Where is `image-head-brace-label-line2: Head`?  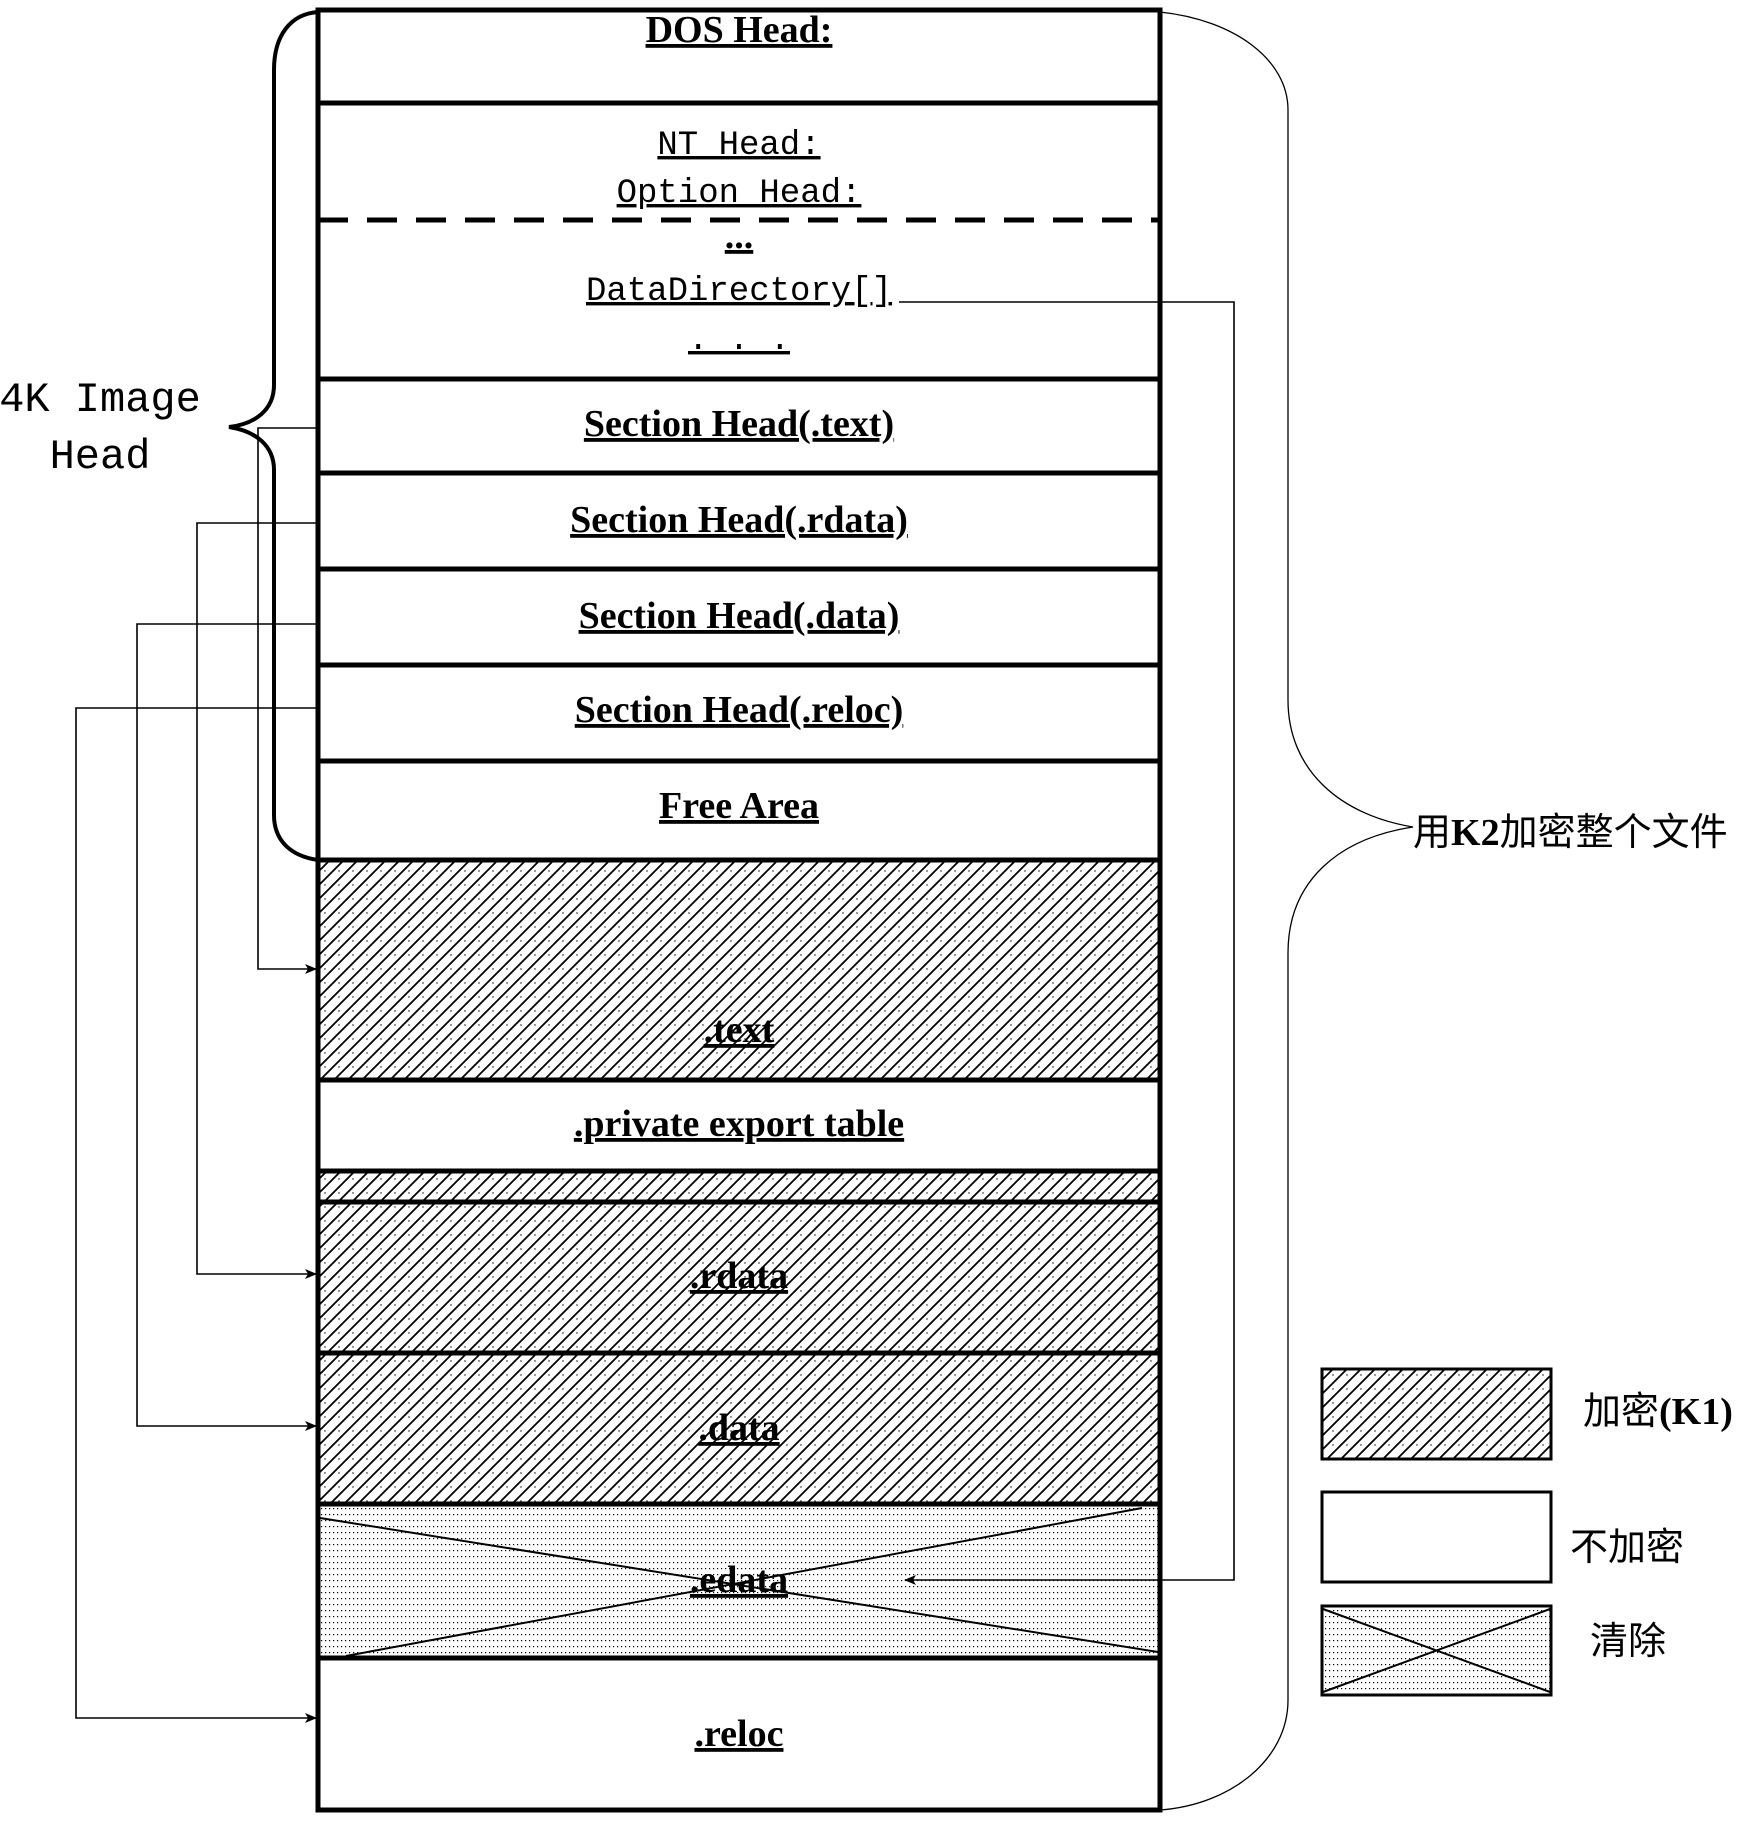
image-head-brace-label-line2: Head is located at coordinates (100, 457).